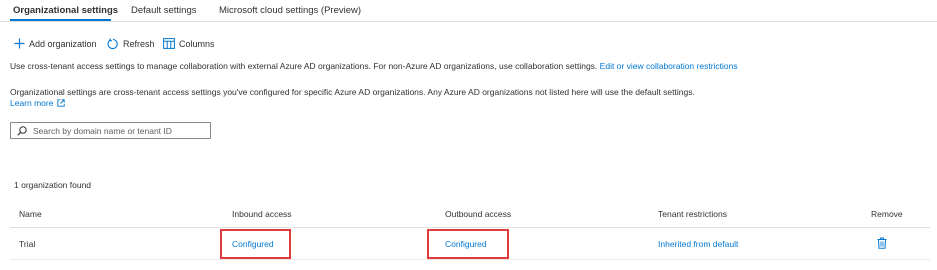 Image resolution: width=937 pixels, height=270 pixels. I want to click on external-link-icon, so click(61, 103).